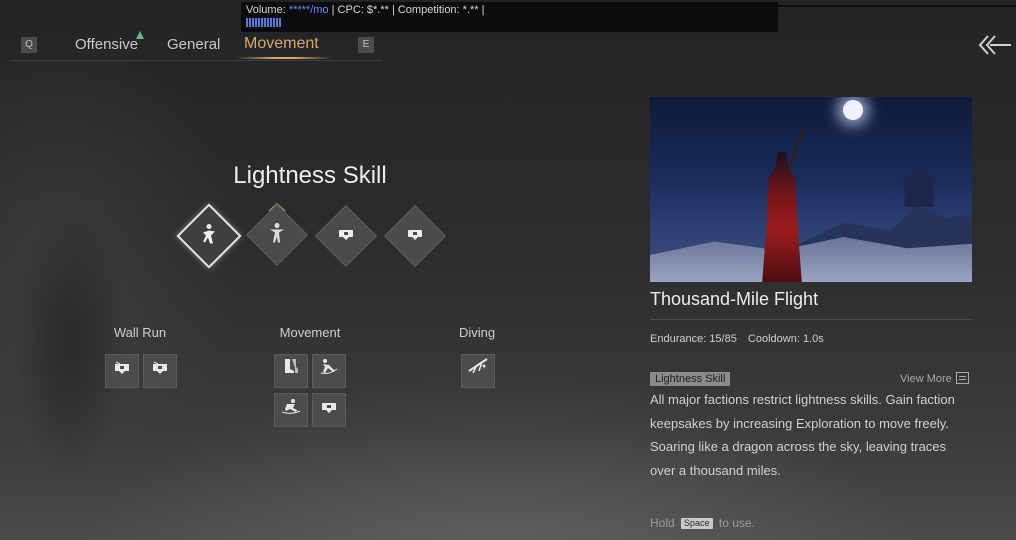 This screenshot has width=1016, height=540. Describe the element at coordinates (782, 217) in the screenshot. I see `red-robed-hero` at that location.